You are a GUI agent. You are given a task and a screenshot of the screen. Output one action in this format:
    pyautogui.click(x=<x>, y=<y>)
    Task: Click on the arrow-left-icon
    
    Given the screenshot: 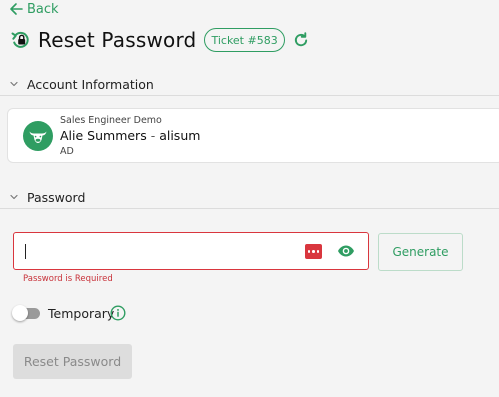 What is the action you would take?
    pyautogui.click(x=16, y=9)
    